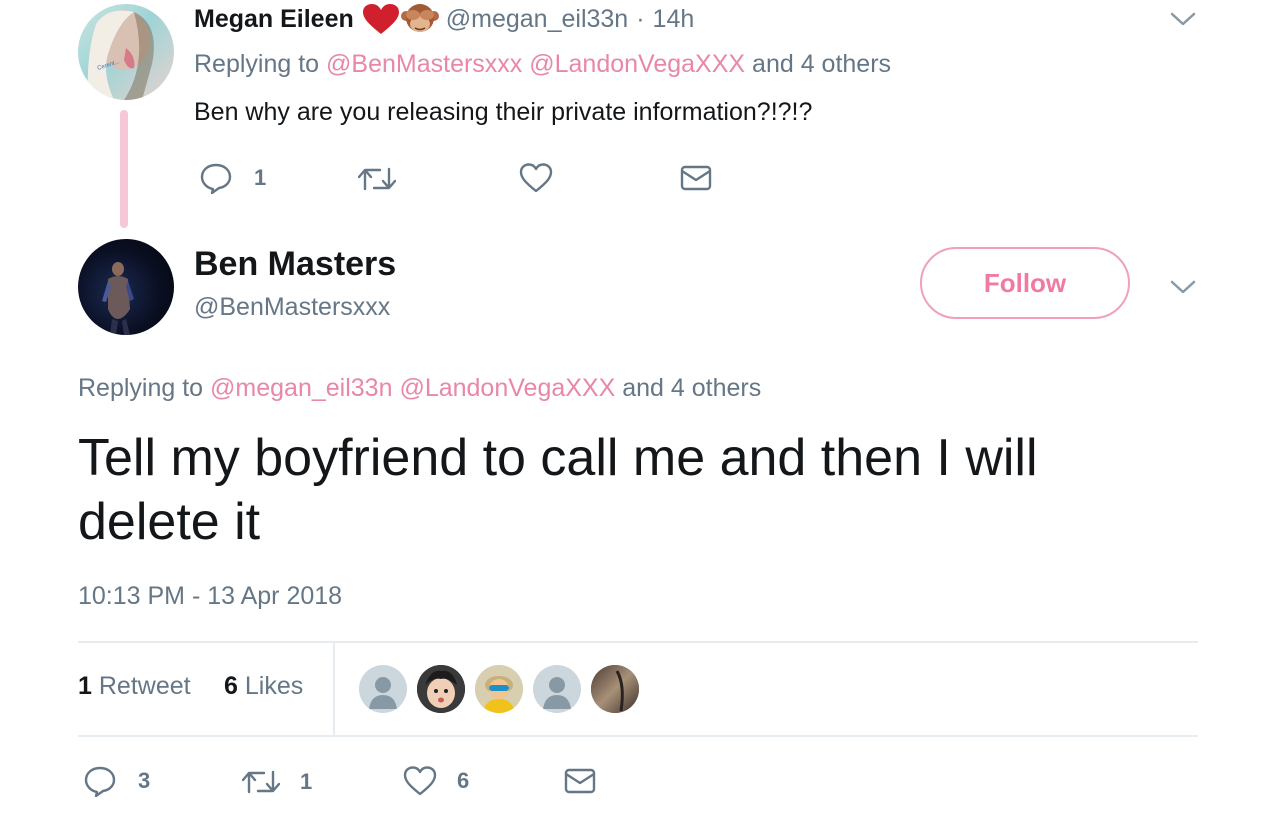 The image size is (1274, 832). Describe the element at coordinates (441, 689) in the screenshot. I see `liker-avatar-photo-child` at that location.